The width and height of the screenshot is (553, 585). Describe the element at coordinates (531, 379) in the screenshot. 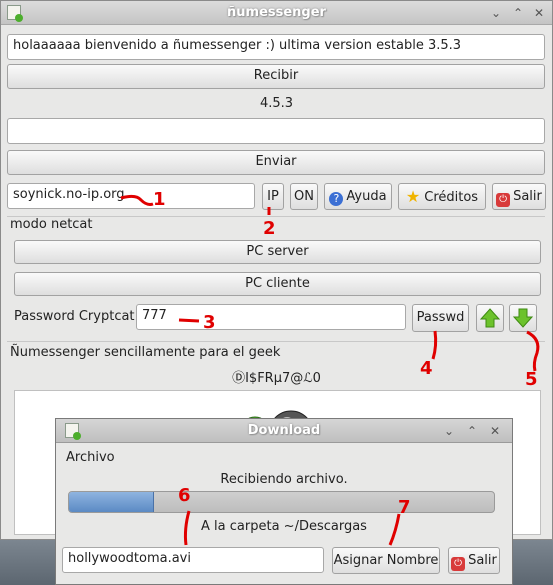

I see `annotation-5: 5` at that location.